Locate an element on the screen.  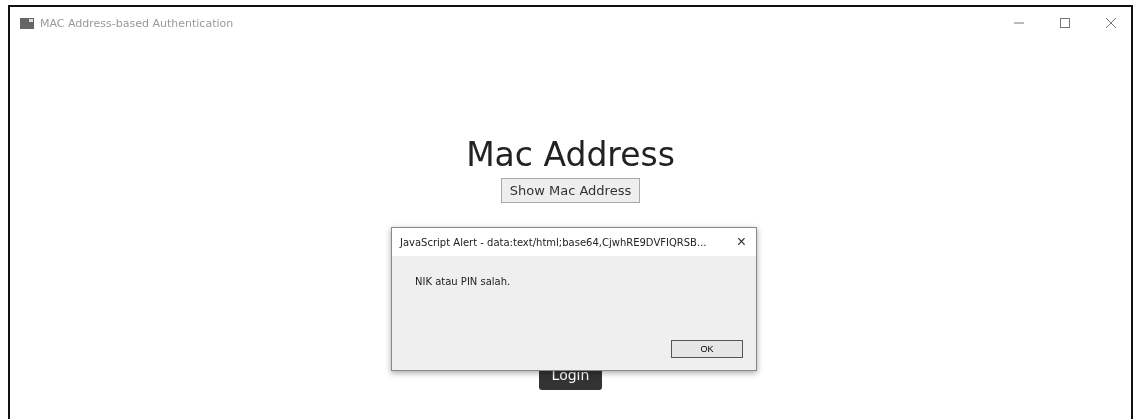
close-icon is located at coordinates (1111, 23).